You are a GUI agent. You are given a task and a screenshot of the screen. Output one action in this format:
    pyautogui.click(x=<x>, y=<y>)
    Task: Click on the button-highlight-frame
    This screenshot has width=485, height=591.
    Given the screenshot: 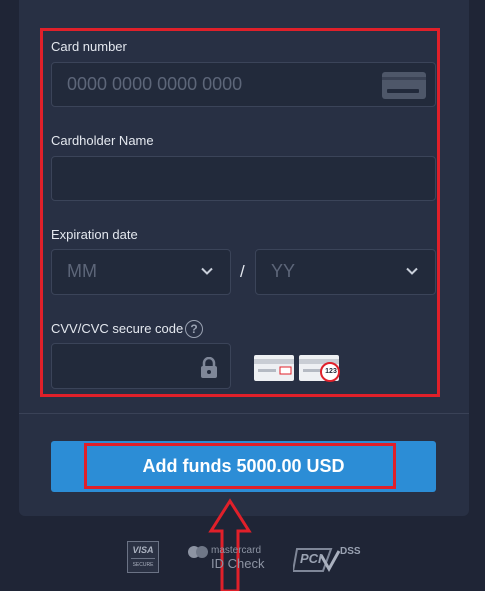 What is the action you would take?
    pyautogui.click(x=240, y=466)
    